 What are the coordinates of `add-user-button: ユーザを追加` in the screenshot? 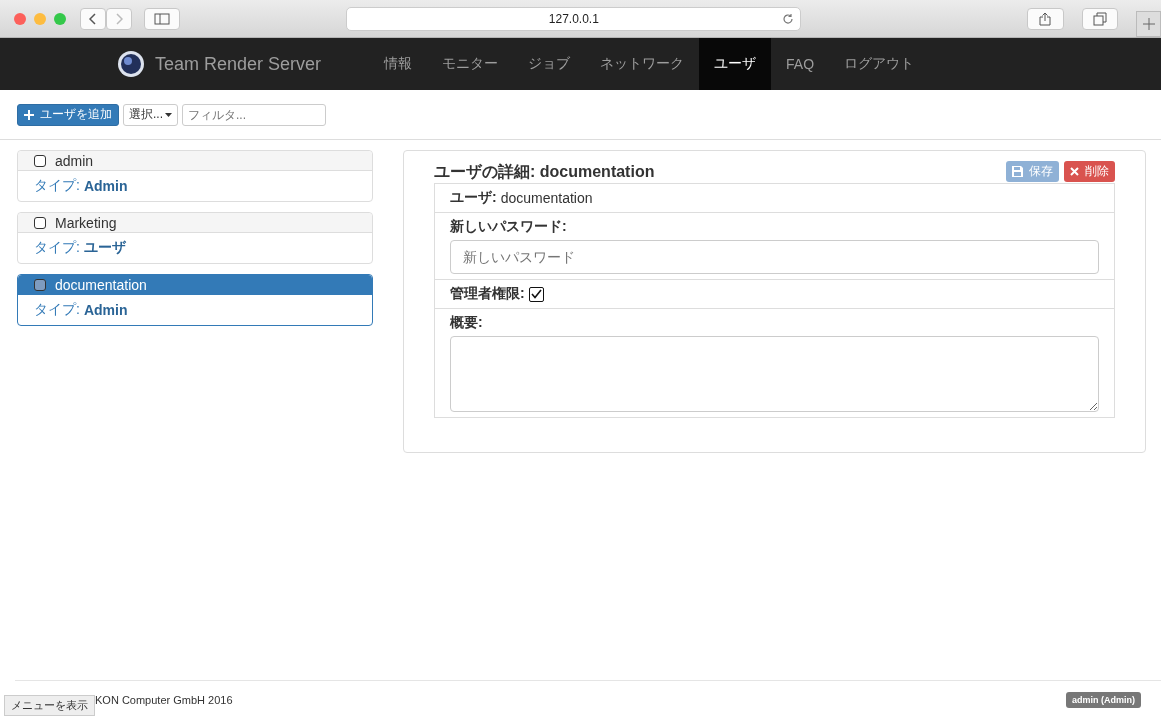 It's located at (68, 114).